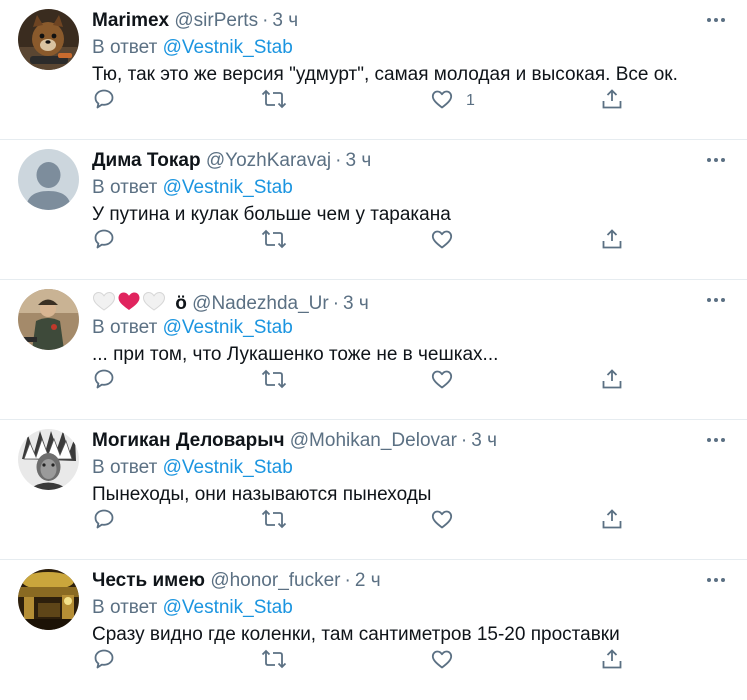  I want to click on user-handle: @Nadezhda_Ur, so click(260, 303).